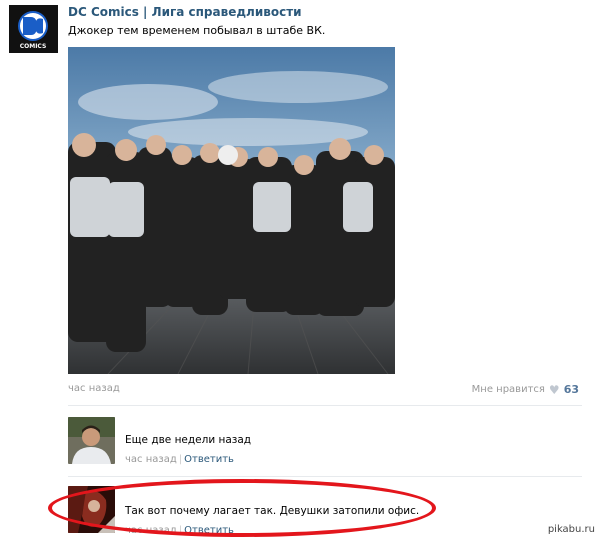 This screenshot has height=540, width=600. What do you see at coordinates (188, 440) in the screenshot?
I see `comment-text: Еще две недели назад` at bounding box center [188, 440].